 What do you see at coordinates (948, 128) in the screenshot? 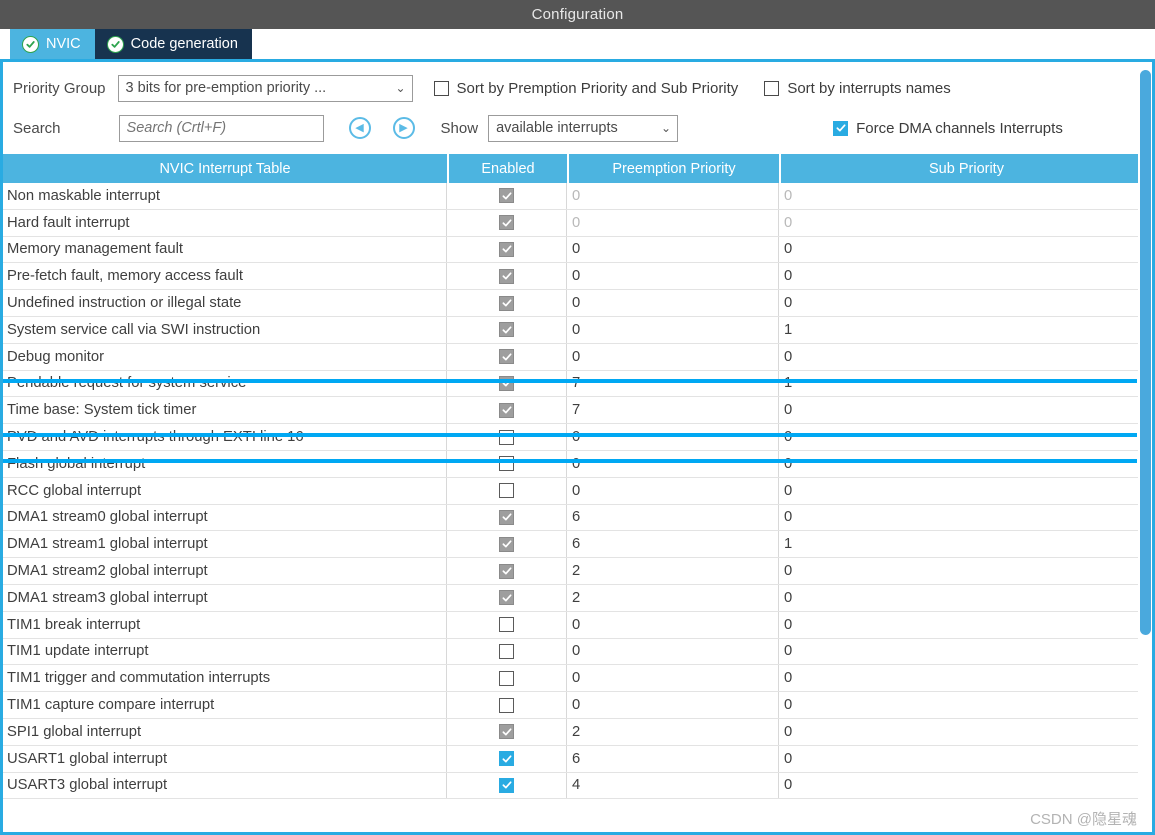
I see `force-dma-checkbox: Force DMA channels Interrupts` at bounding box center [948, 128].